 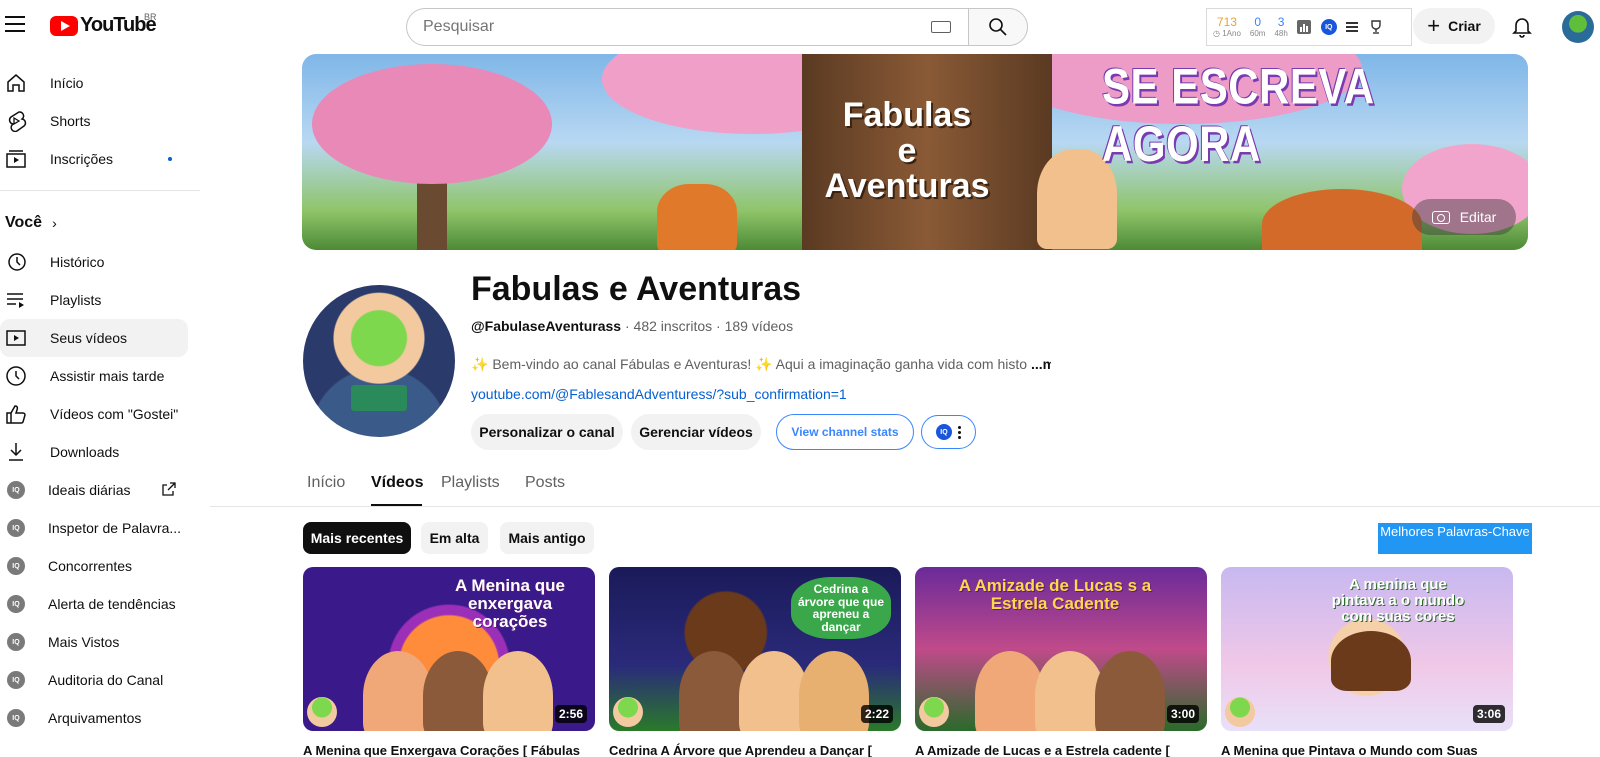 I want to click on list-menu-icon, so click(x=1352, y=27).